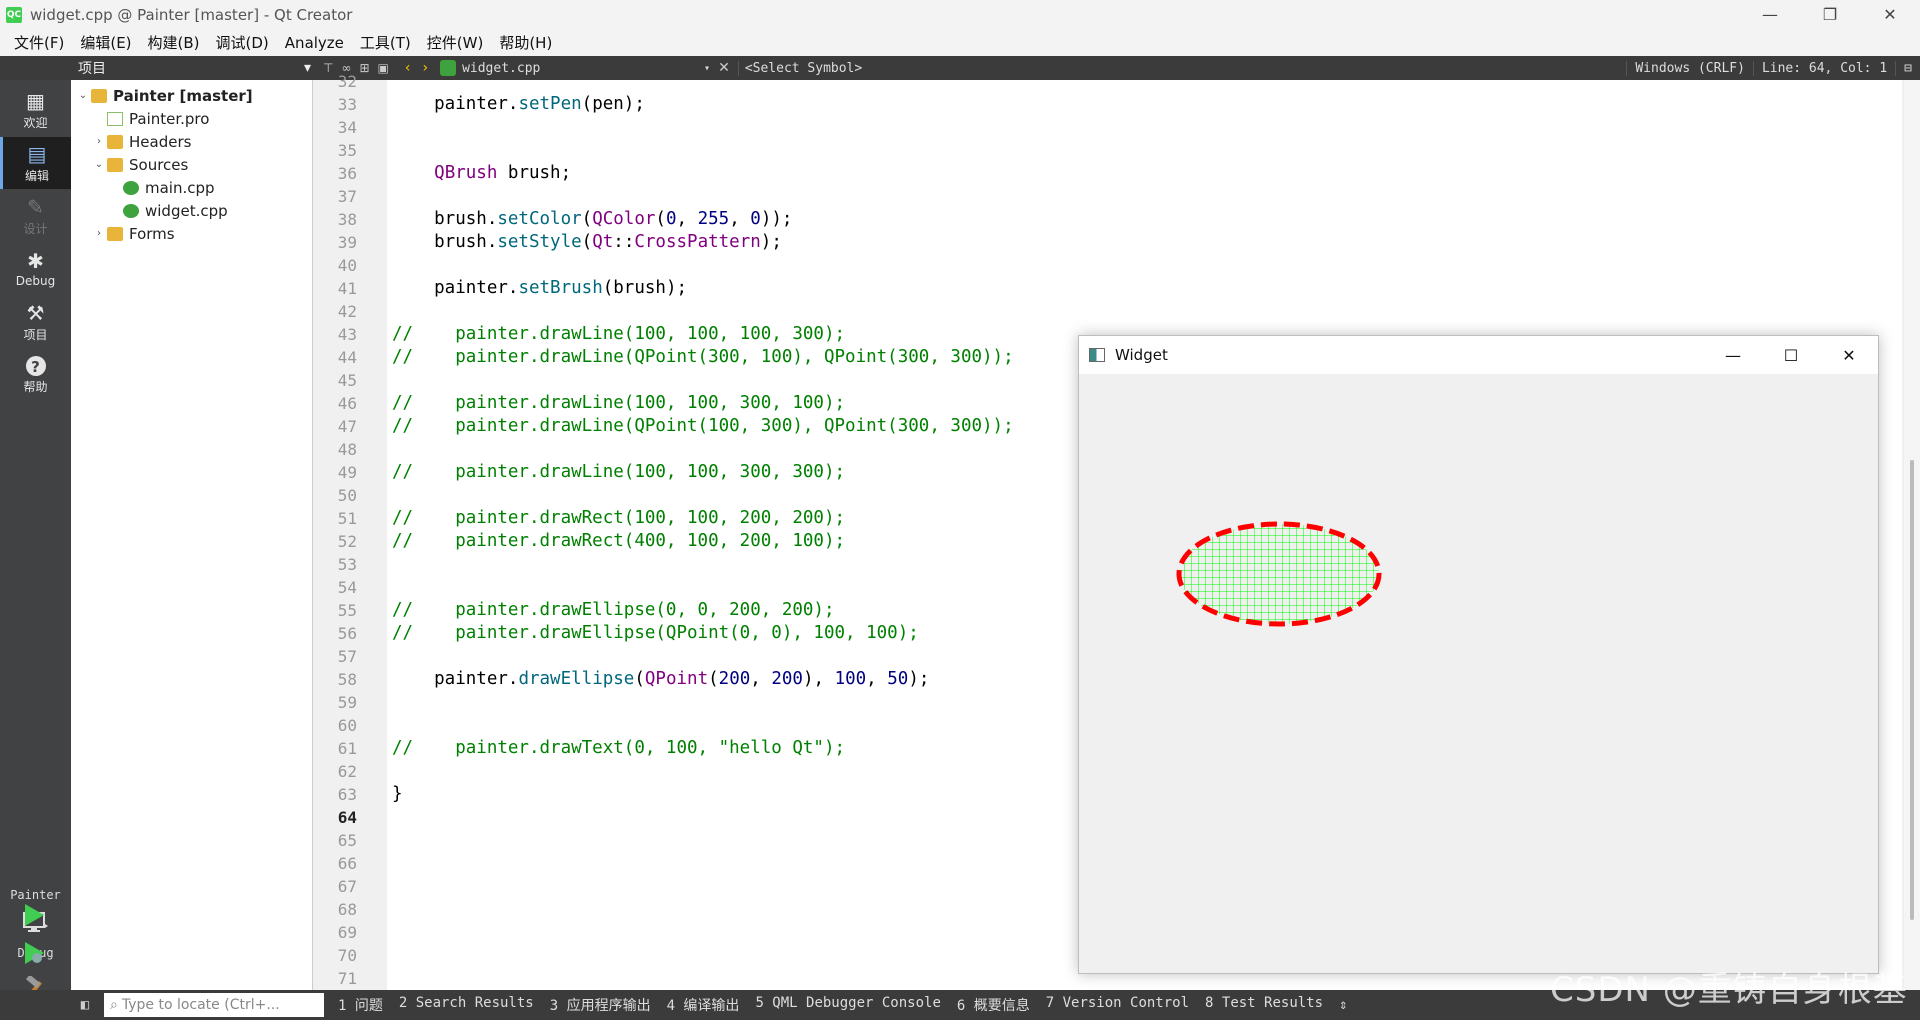  What do you see at coordinates (347, 495) in the screenshot?
I see `line-number: 50` at bounding box center [347, 495].